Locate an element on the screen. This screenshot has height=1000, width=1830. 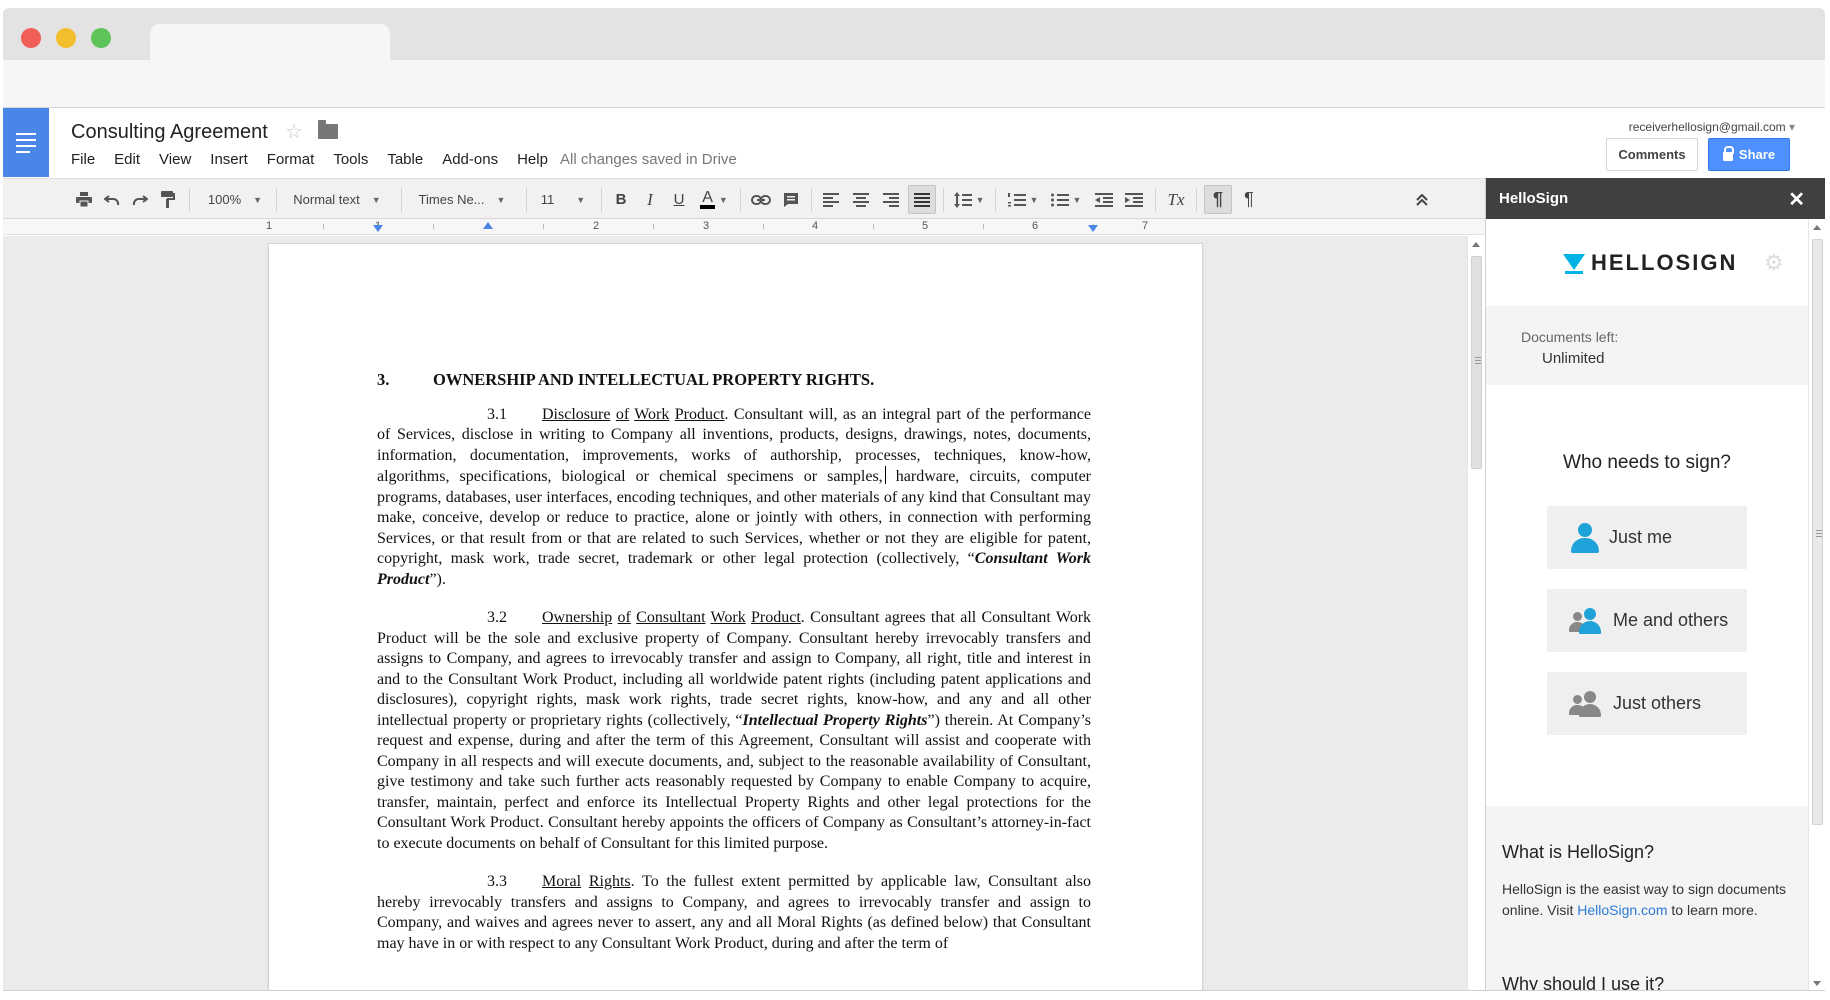
clear-formatting-button: Tx is located at coordinates (1176, 199).